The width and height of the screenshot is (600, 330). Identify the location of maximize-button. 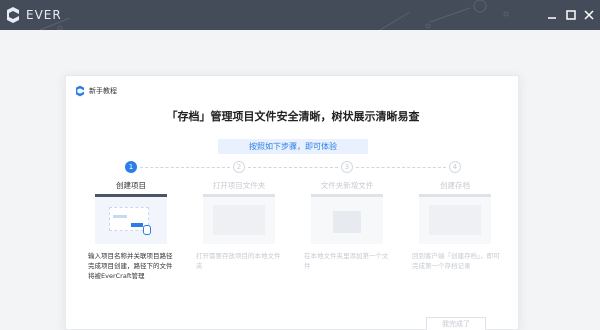
(571, 15).